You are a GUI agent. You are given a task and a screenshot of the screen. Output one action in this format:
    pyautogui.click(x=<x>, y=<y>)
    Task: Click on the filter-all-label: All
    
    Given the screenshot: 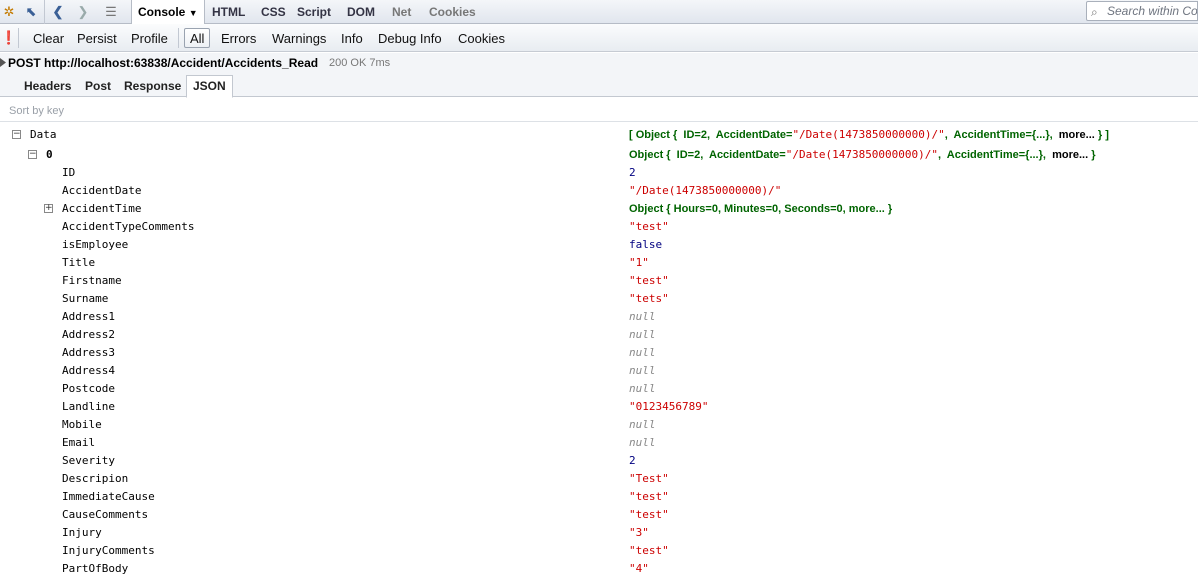 What is the action you would take?
    pyautogui.click(x=197, y=38)
    